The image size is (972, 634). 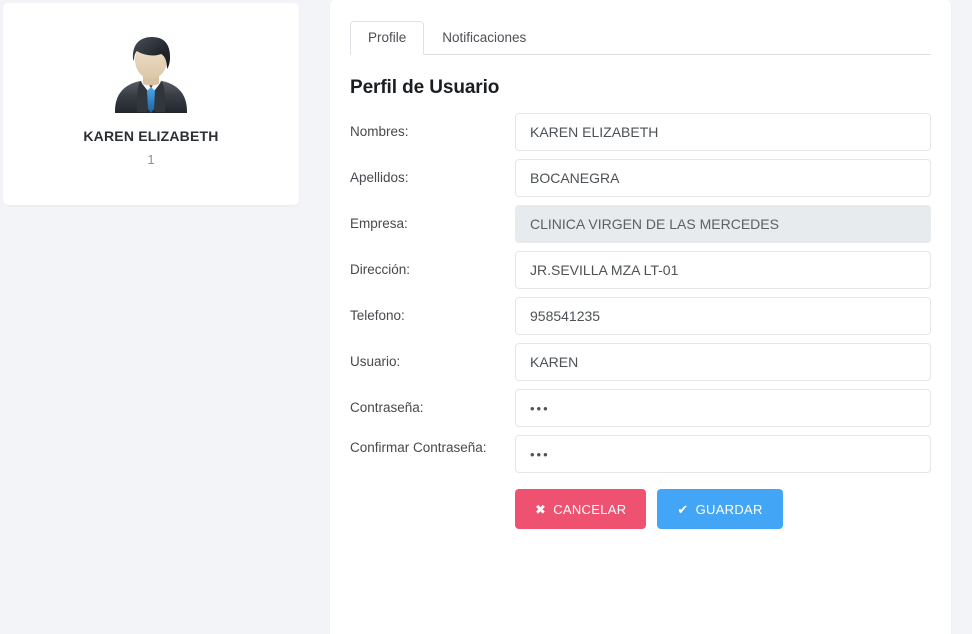 I want to click on form-row-confirmar-contrasena: Confirmar Contraseña:, so click(x=640, y=454).